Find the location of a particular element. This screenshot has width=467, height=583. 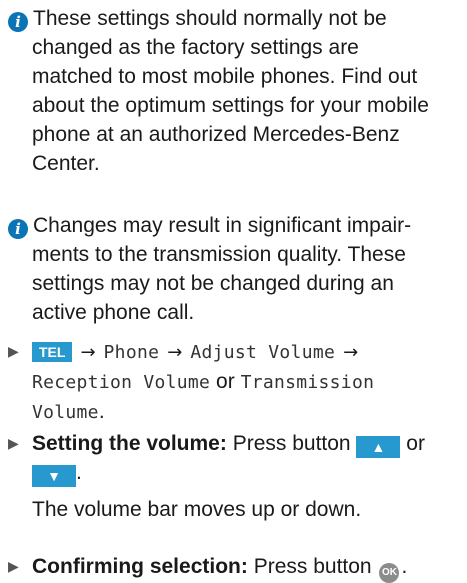

tel-button: TEL is located at coordinates (52, 352).